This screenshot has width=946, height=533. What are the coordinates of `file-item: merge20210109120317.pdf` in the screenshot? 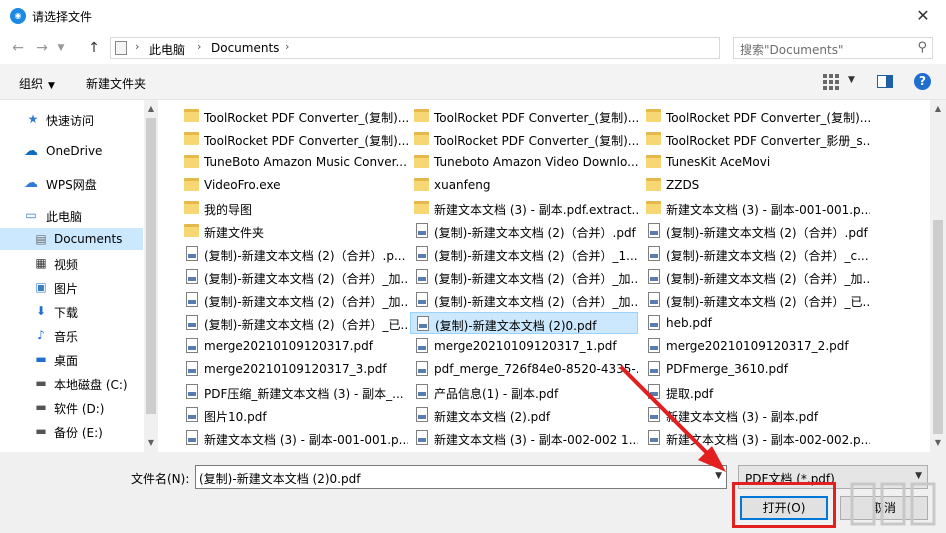 It's located at (294, 346).